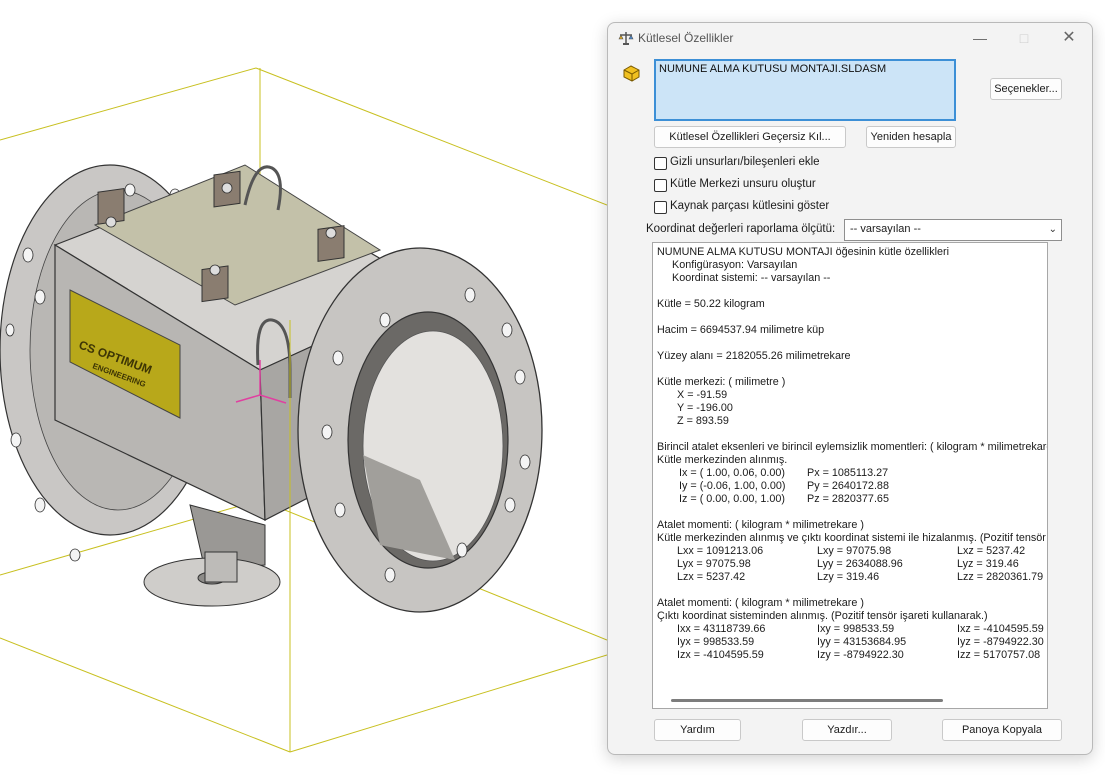 The width and height of the screenshot is (1105, 779). Describe the element at coordinates (660, 185) in the screenshot. I see `create-com-checkbox` at that location.